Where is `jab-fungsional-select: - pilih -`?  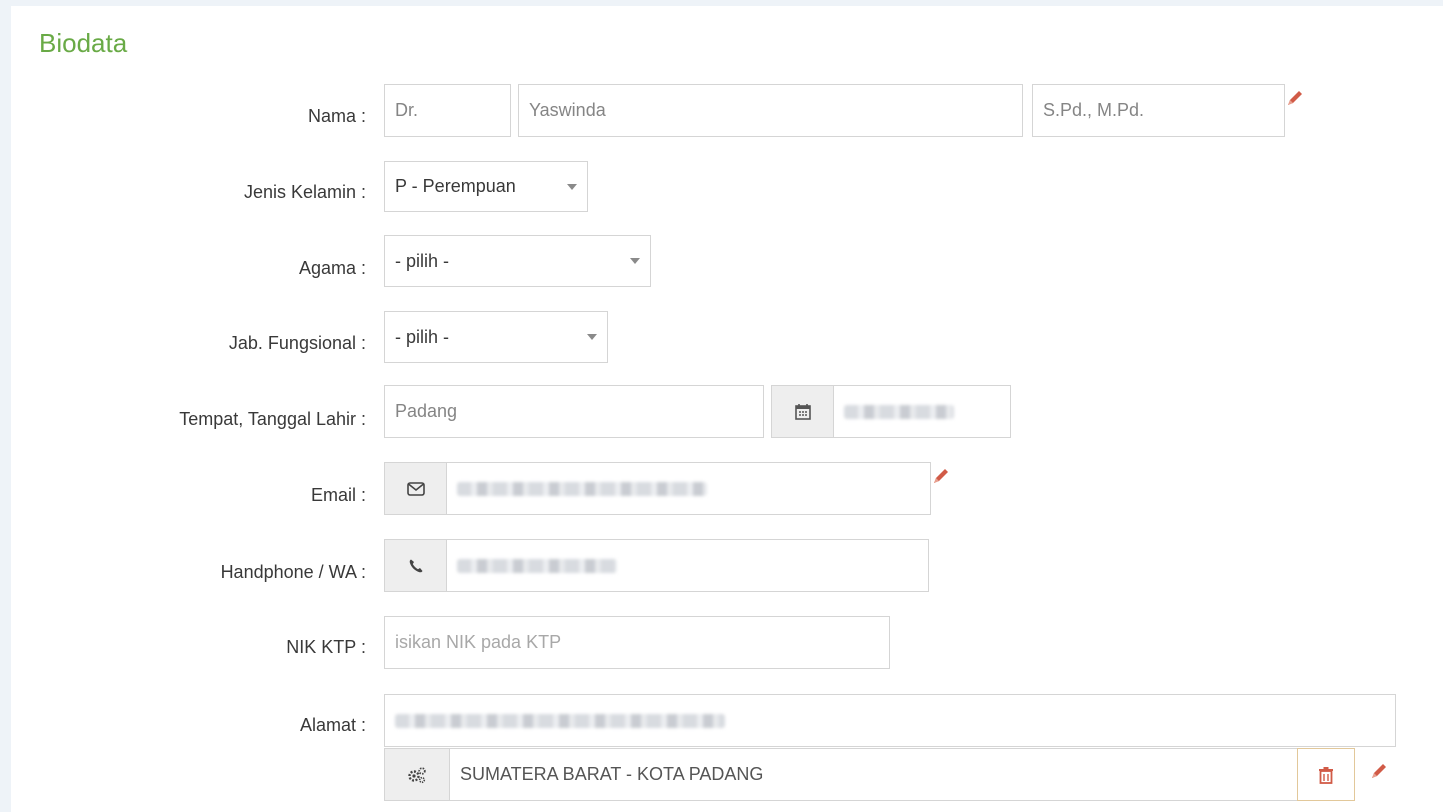
jab-fungsional-select: - pilih - is located at coordinates (496, 337).